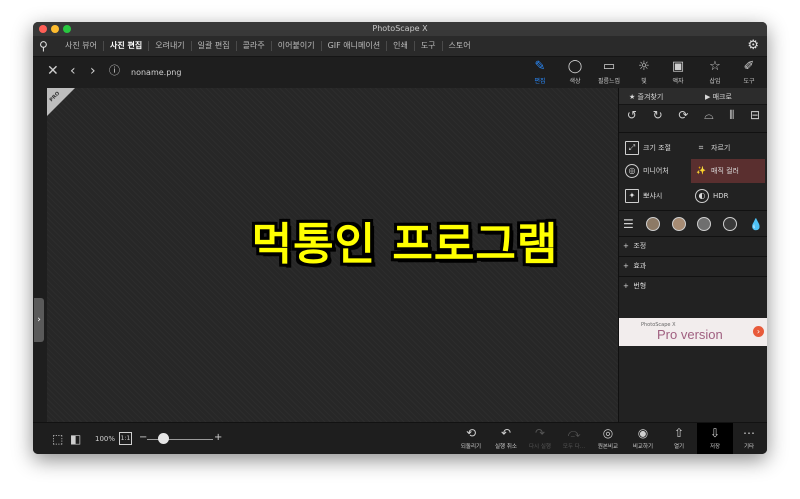  Describe the element at coordinates (540, 66) in the screenshot. I see `edit-icon: ✎` at that location.